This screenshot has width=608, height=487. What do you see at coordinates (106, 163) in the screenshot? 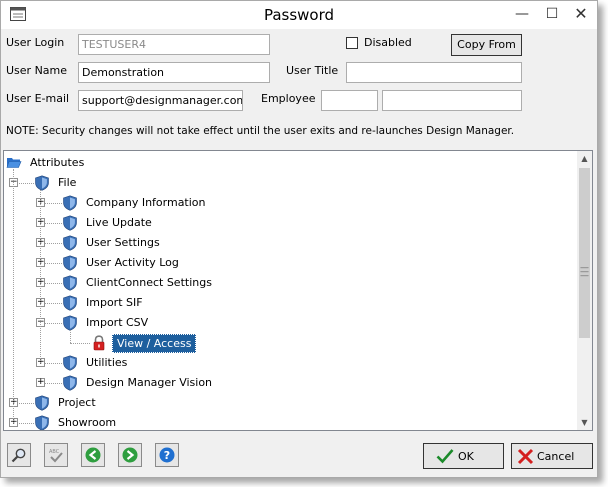
I see `tree-root-attributes: Attributes` at bounding box center [106, 163].